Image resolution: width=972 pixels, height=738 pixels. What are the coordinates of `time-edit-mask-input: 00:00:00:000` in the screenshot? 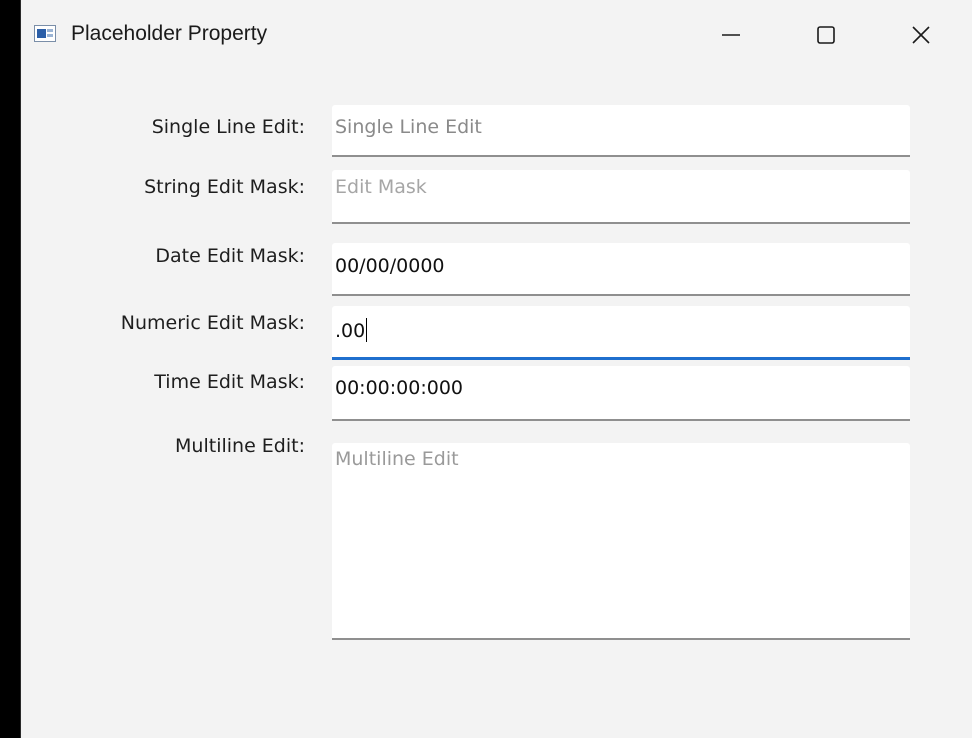 It's located at (621, 393).